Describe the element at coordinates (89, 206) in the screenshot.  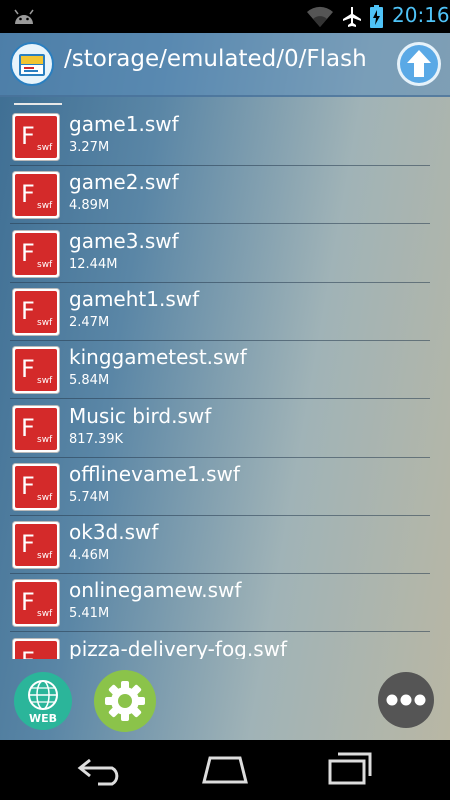
I see `file-size: 4.89M` at that location.